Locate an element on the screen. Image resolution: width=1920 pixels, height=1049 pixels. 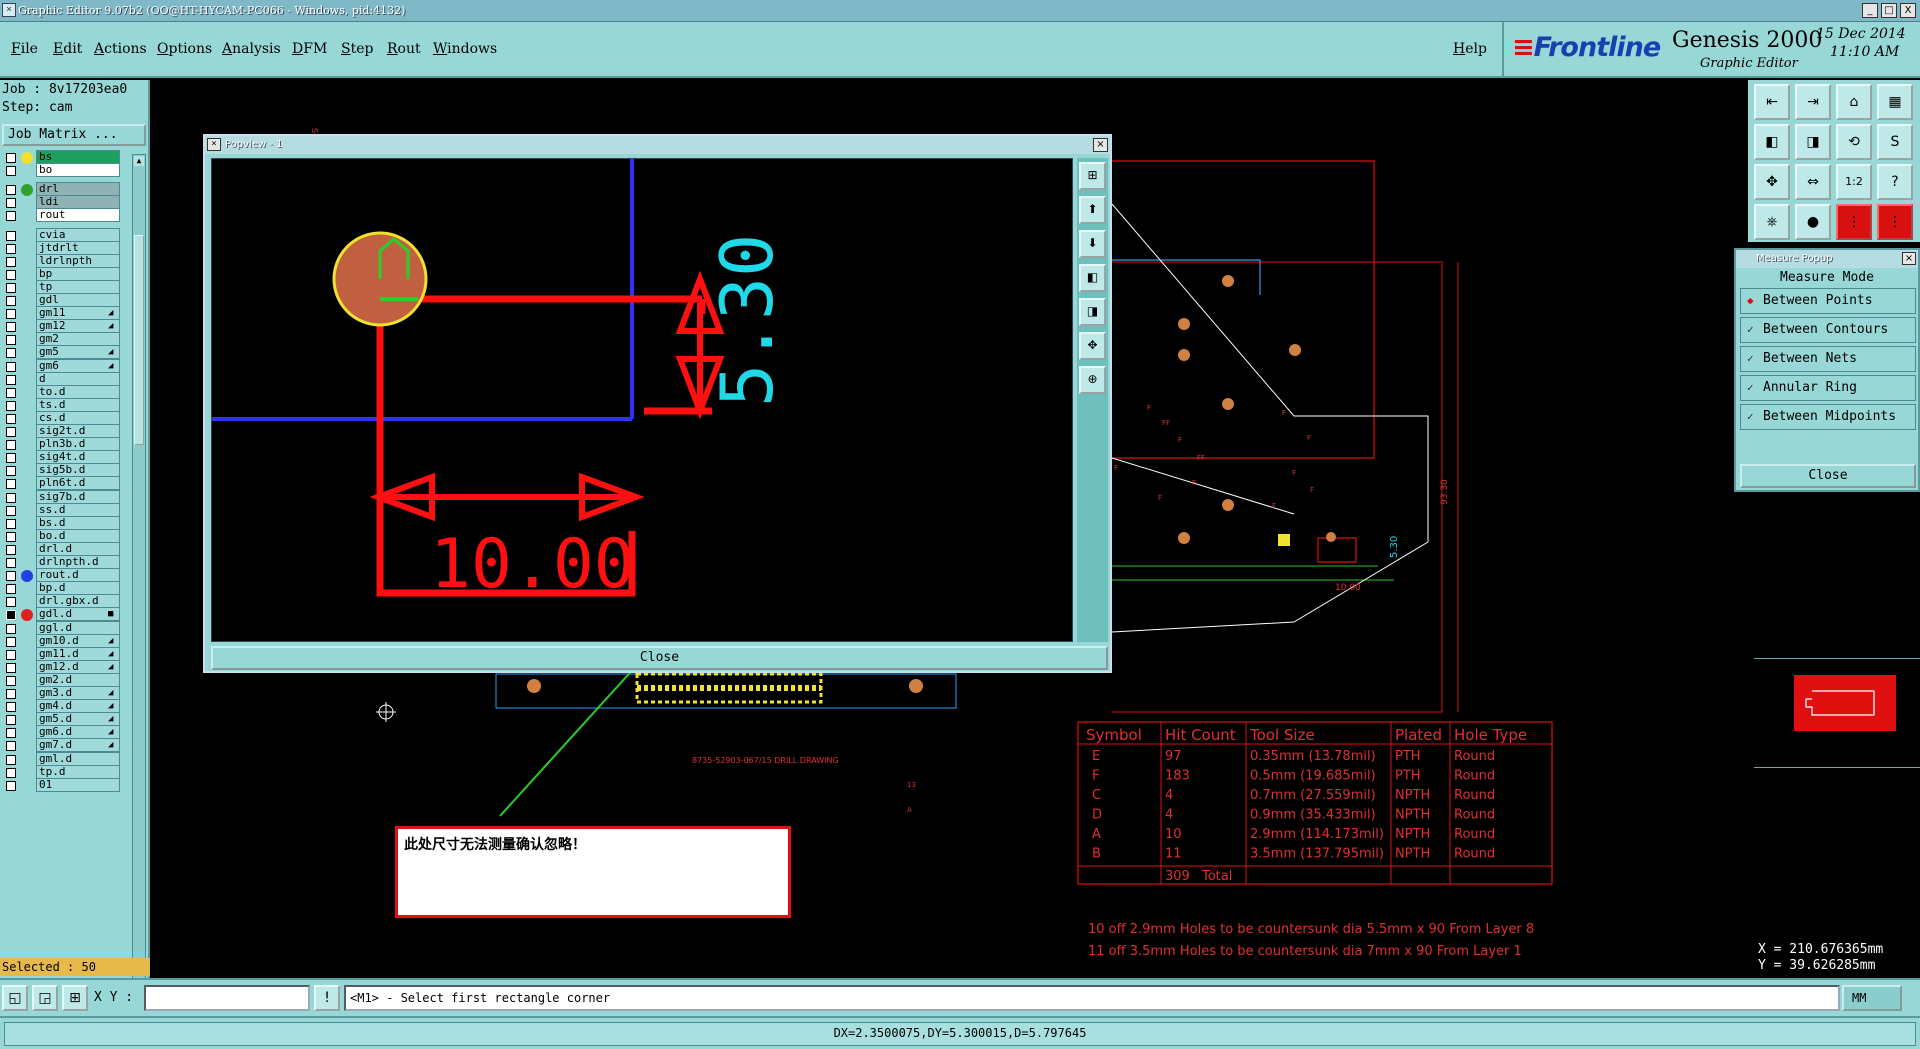
bottom-cross-icon: ⊞ is located at coordinates (75, 998).